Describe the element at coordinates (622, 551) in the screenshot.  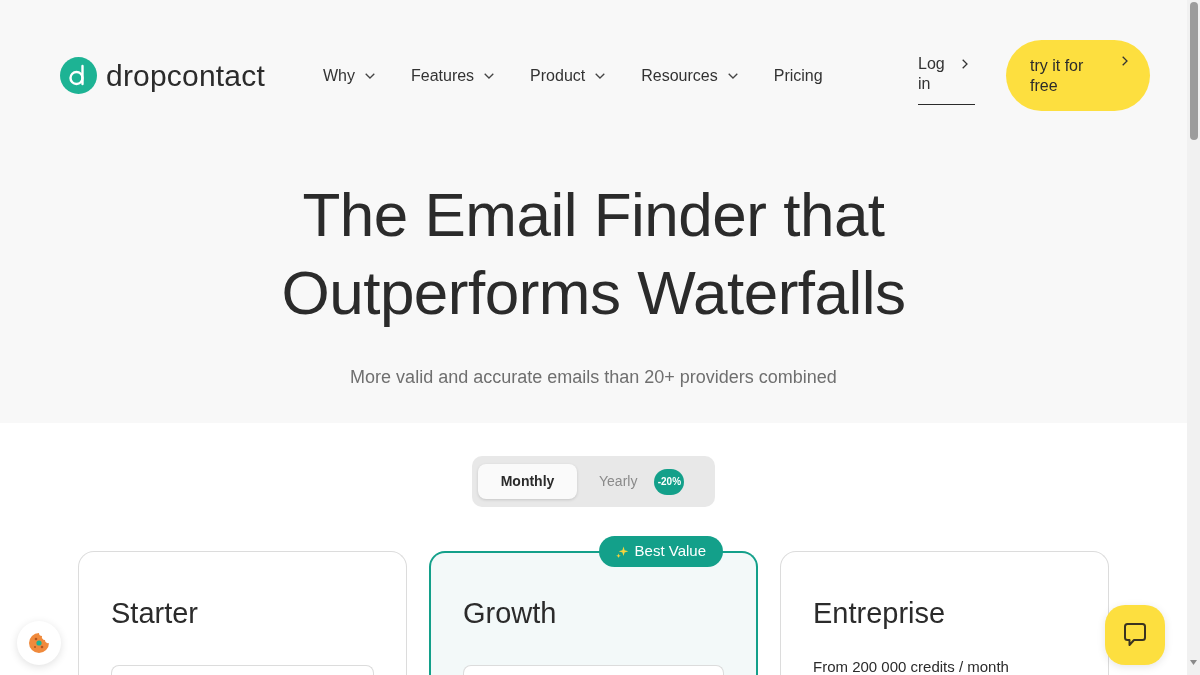
I see `sparkle-icon` at that location.